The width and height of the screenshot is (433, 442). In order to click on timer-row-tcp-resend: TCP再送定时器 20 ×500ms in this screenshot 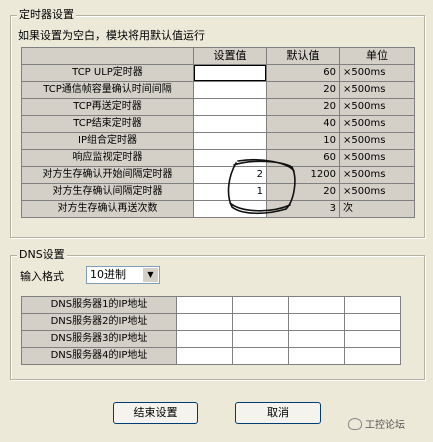, I will do `click(218, 107)`.